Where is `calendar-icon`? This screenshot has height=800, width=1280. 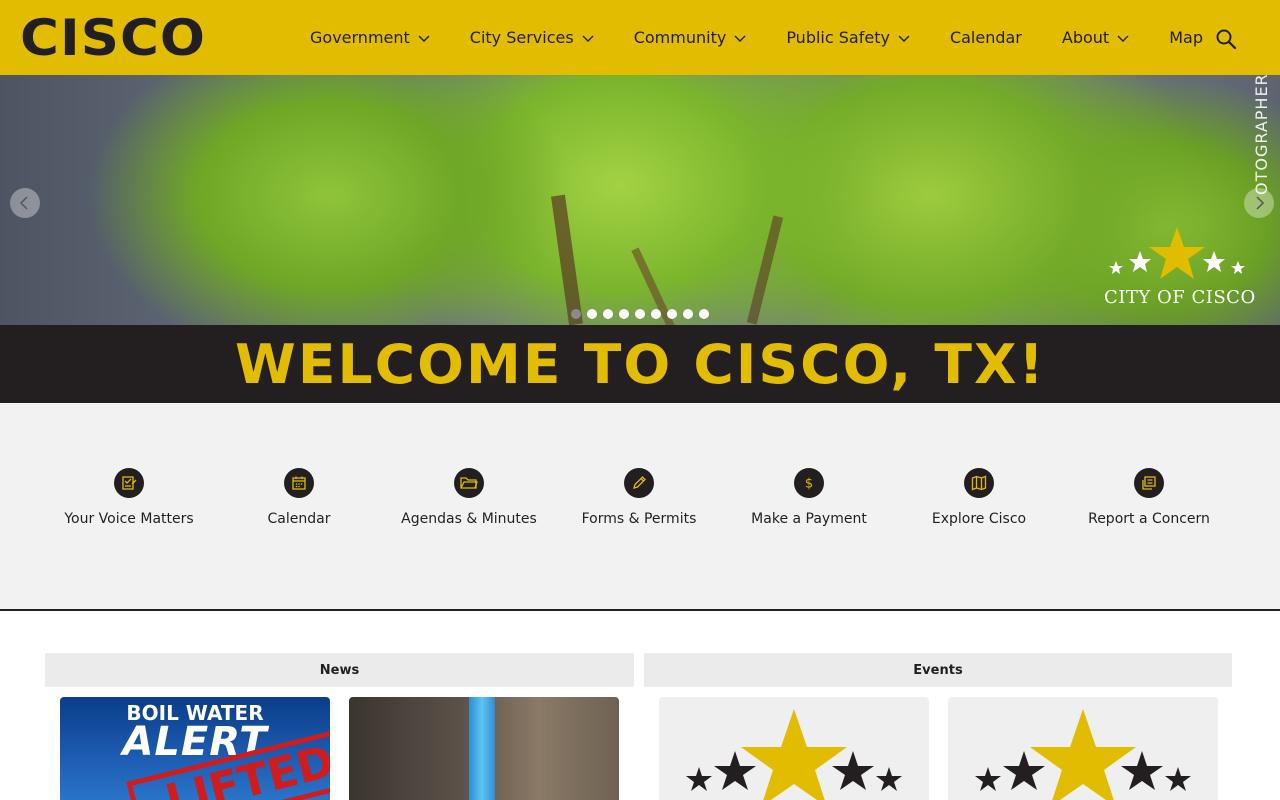
calendar-icon is located at coordinates (299, 483).